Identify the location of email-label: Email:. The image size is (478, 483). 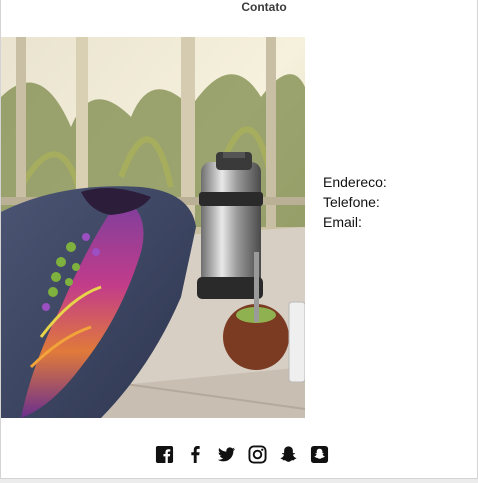
(342, 222).